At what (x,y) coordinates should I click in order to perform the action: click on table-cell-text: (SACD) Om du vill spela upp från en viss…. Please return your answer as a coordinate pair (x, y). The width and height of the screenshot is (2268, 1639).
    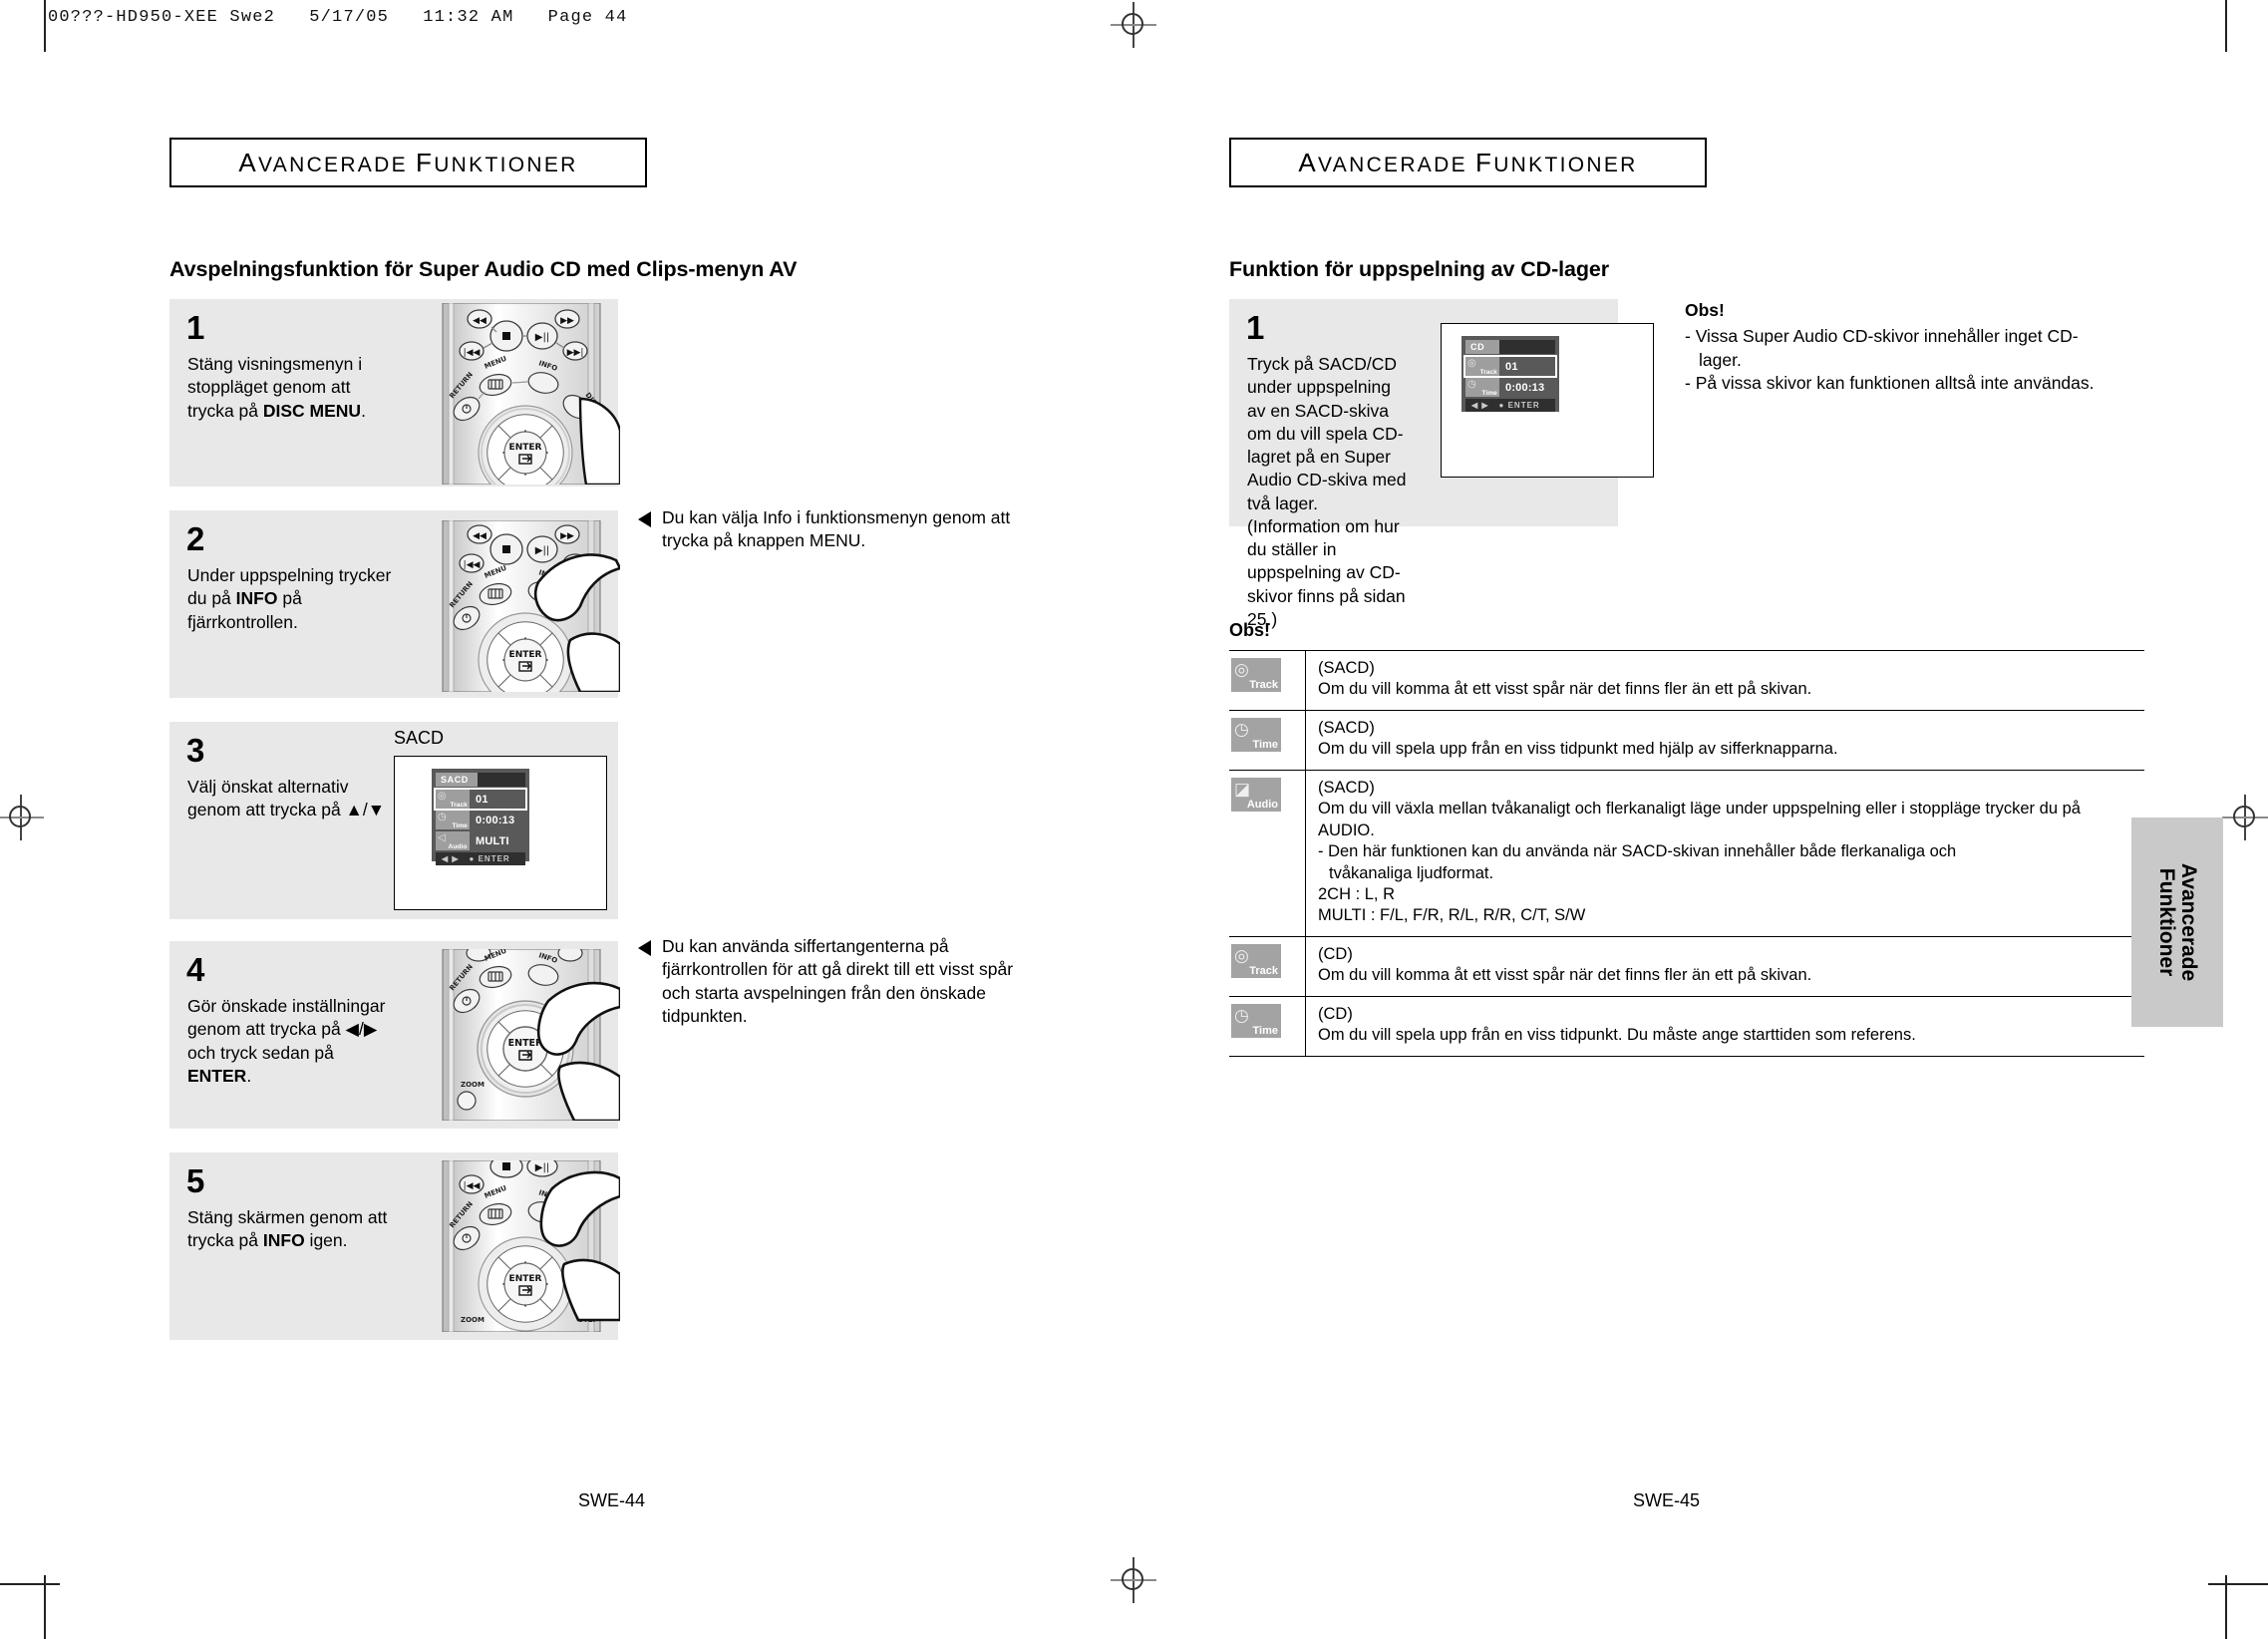
    Looking at the image, I should click on (1724, 740).